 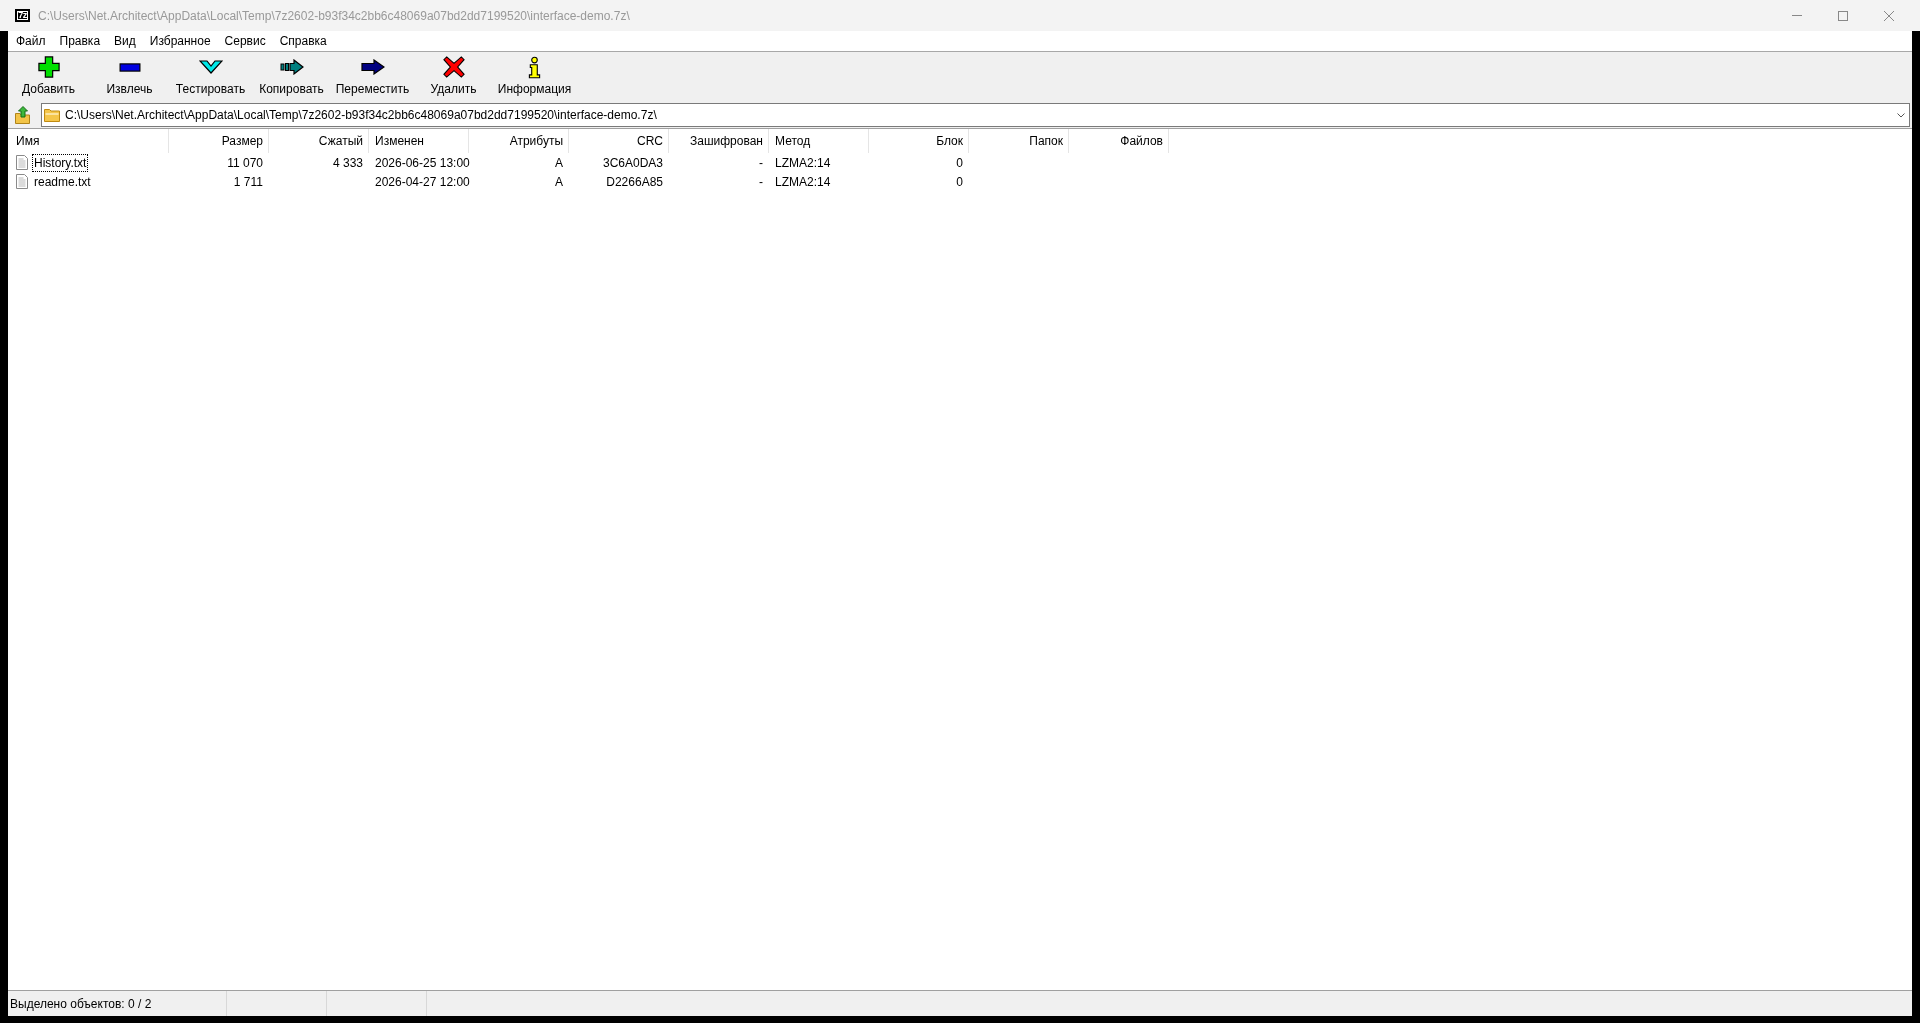 What do you see at coordinates (248, 181) in the screenshot?
I see `file-size: 1 711` at bounding box center [248, 181].